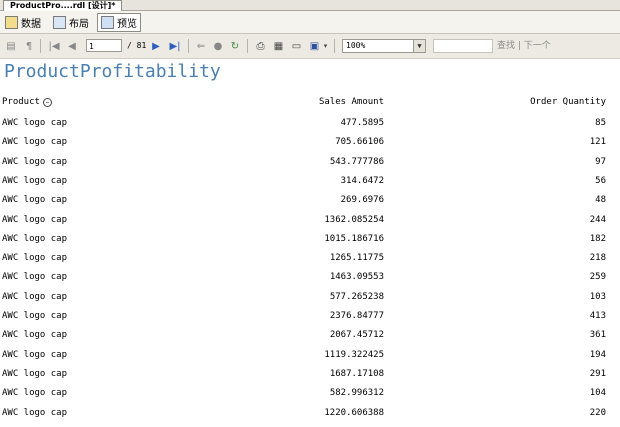 The width and height of the screenshot is (620, 427). I want to click on table-row: AWC logo cap 1119.322425 194, so click(310, 359).